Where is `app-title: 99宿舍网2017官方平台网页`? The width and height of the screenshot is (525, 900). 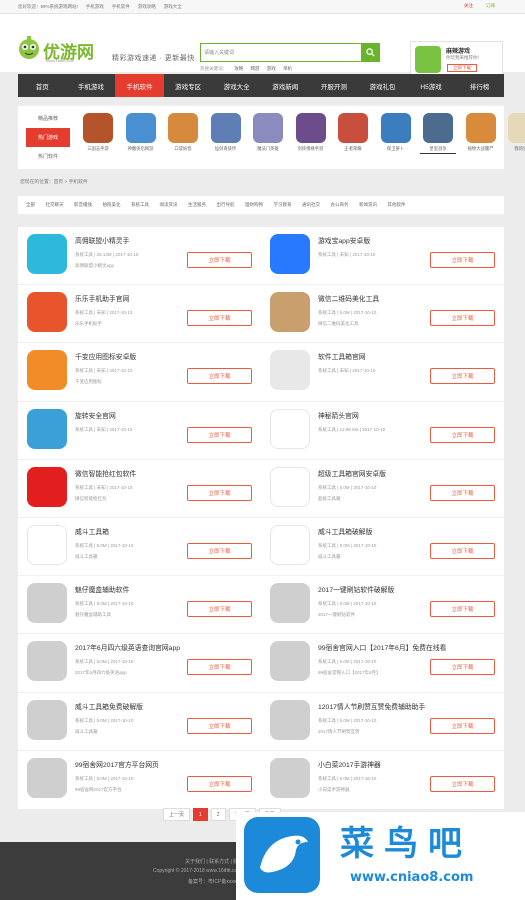 app-title: 99宿舍网2017官方平台网页 is located at coordinates (117, 764).